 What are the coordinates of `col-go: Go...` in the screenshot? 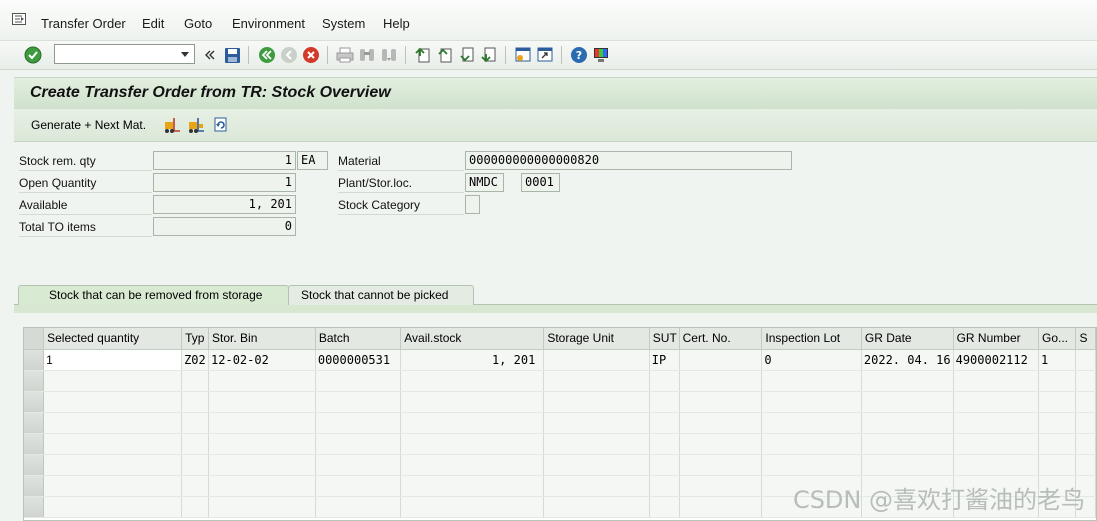 It's located at (1057, 339).